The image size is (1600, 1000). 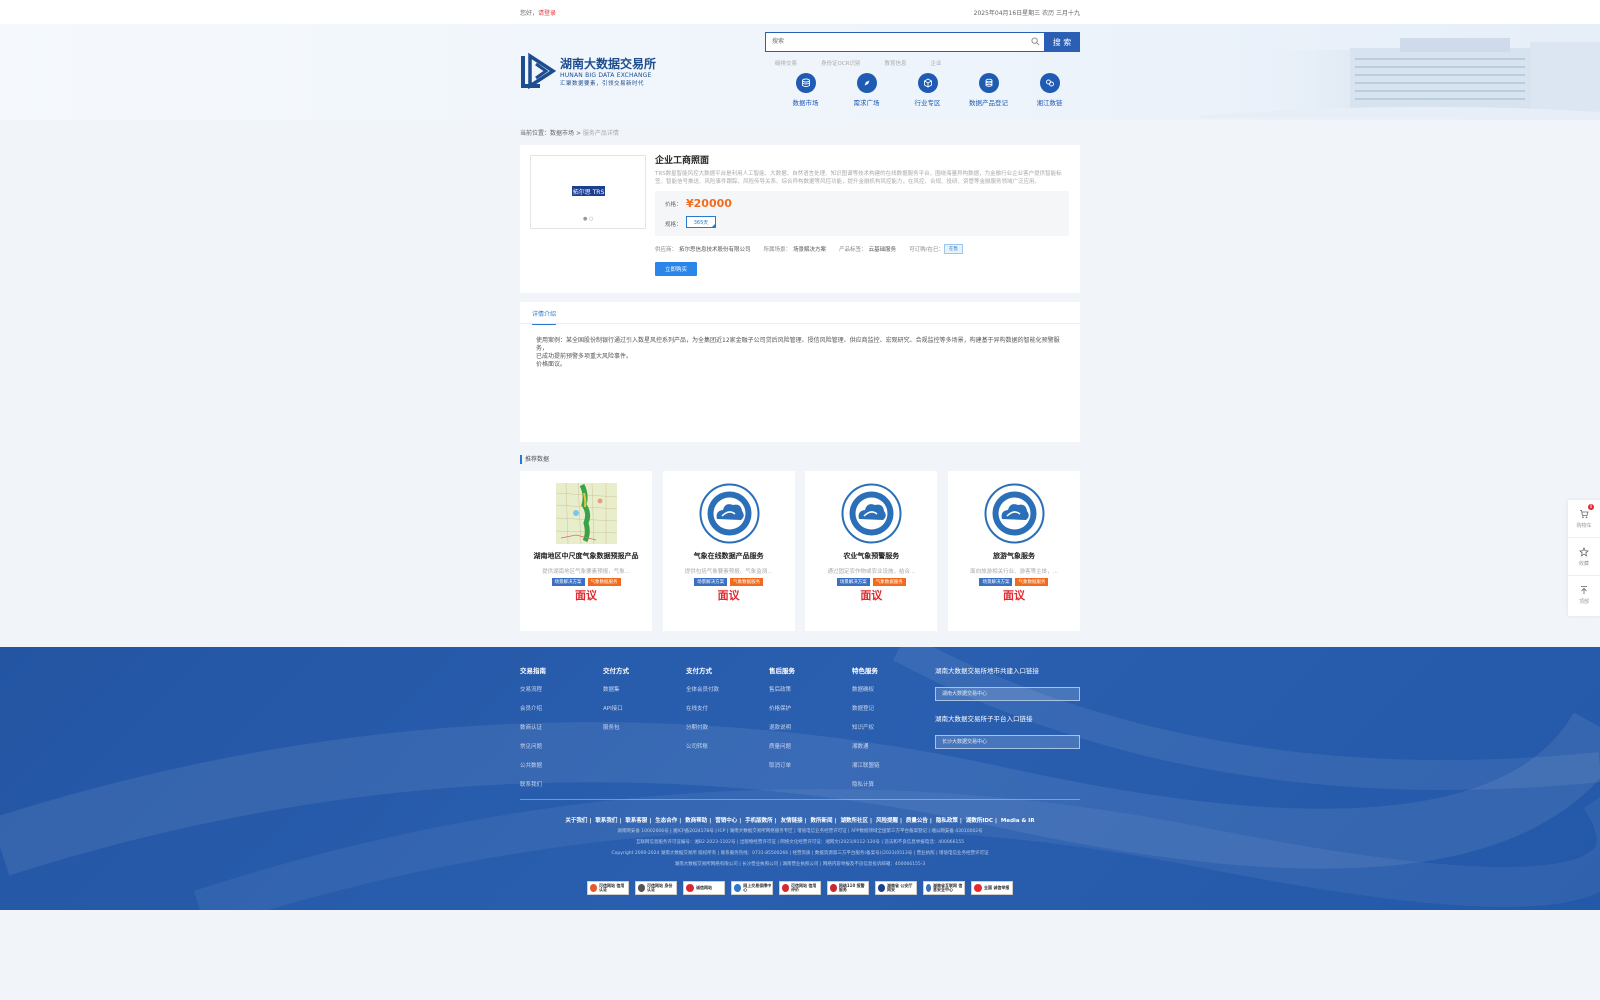 I want to click on type-value: 云基础服务, so click(x=882, y=250).